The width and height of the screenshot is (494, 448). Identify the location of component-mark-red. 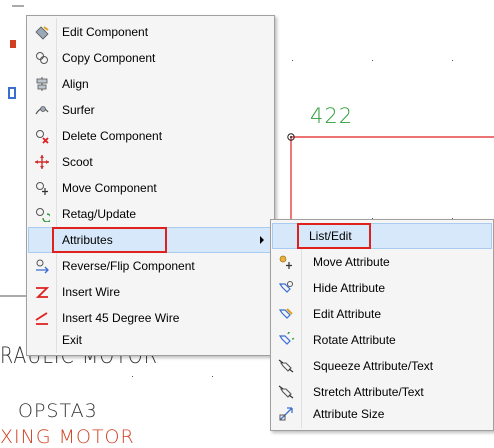
(13, 44).